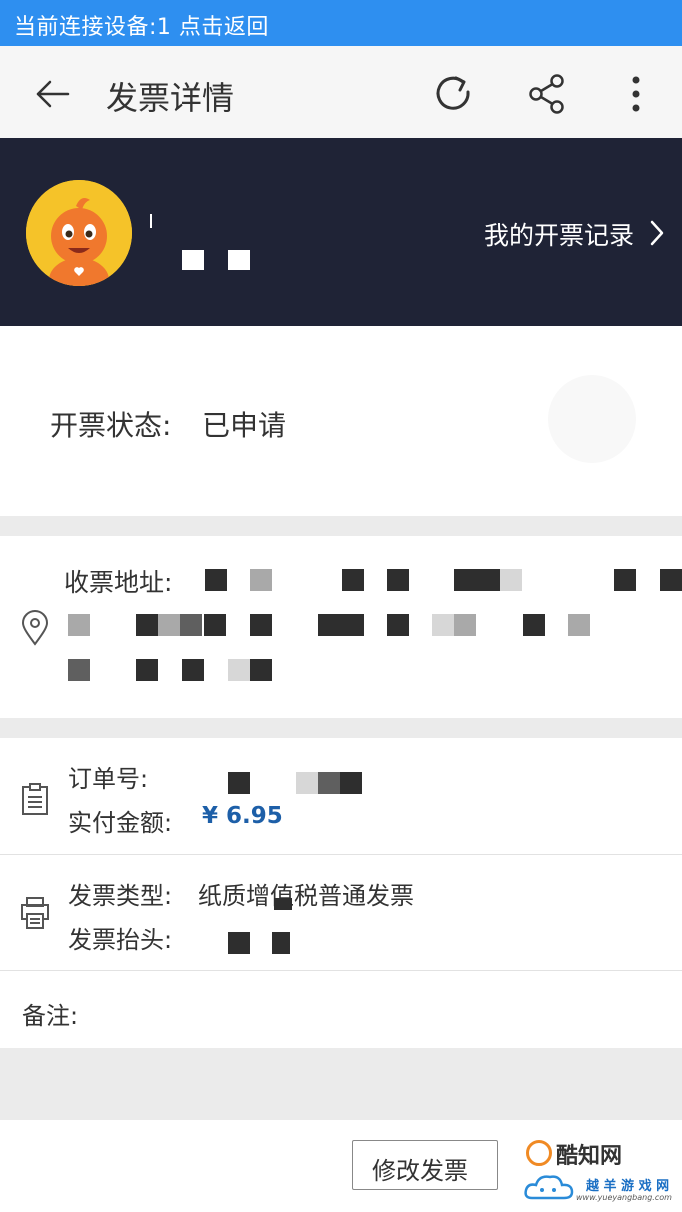  Describe the element at coordinates (657, 233) in the screenshot. I see `chevron-right-icon` at that location.